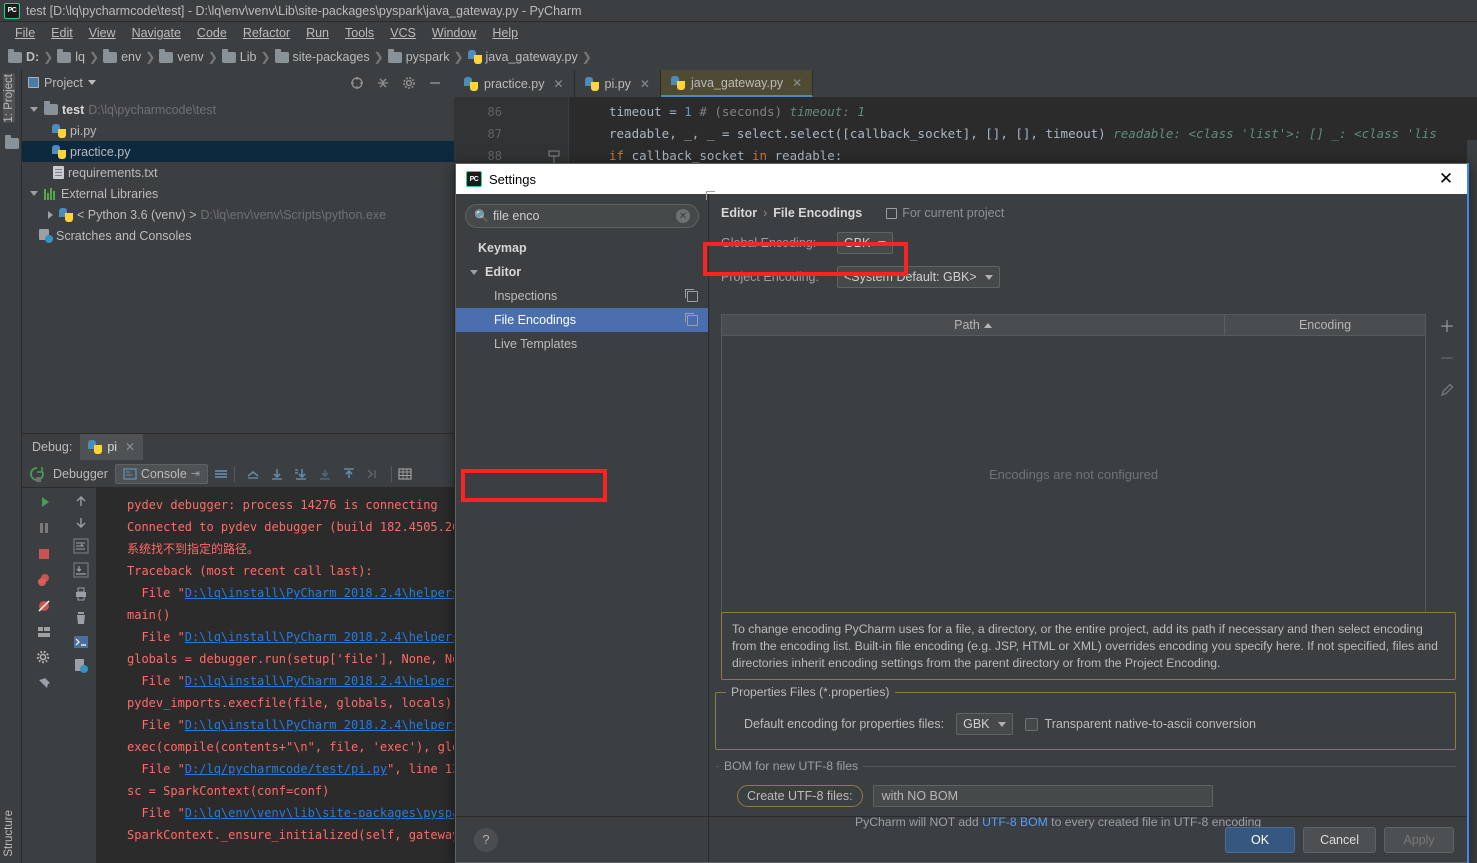  What do you see at coordinates (277, 474) in the screenshot?
I see `scroll-down-icon` at bounding box center [277, 474].